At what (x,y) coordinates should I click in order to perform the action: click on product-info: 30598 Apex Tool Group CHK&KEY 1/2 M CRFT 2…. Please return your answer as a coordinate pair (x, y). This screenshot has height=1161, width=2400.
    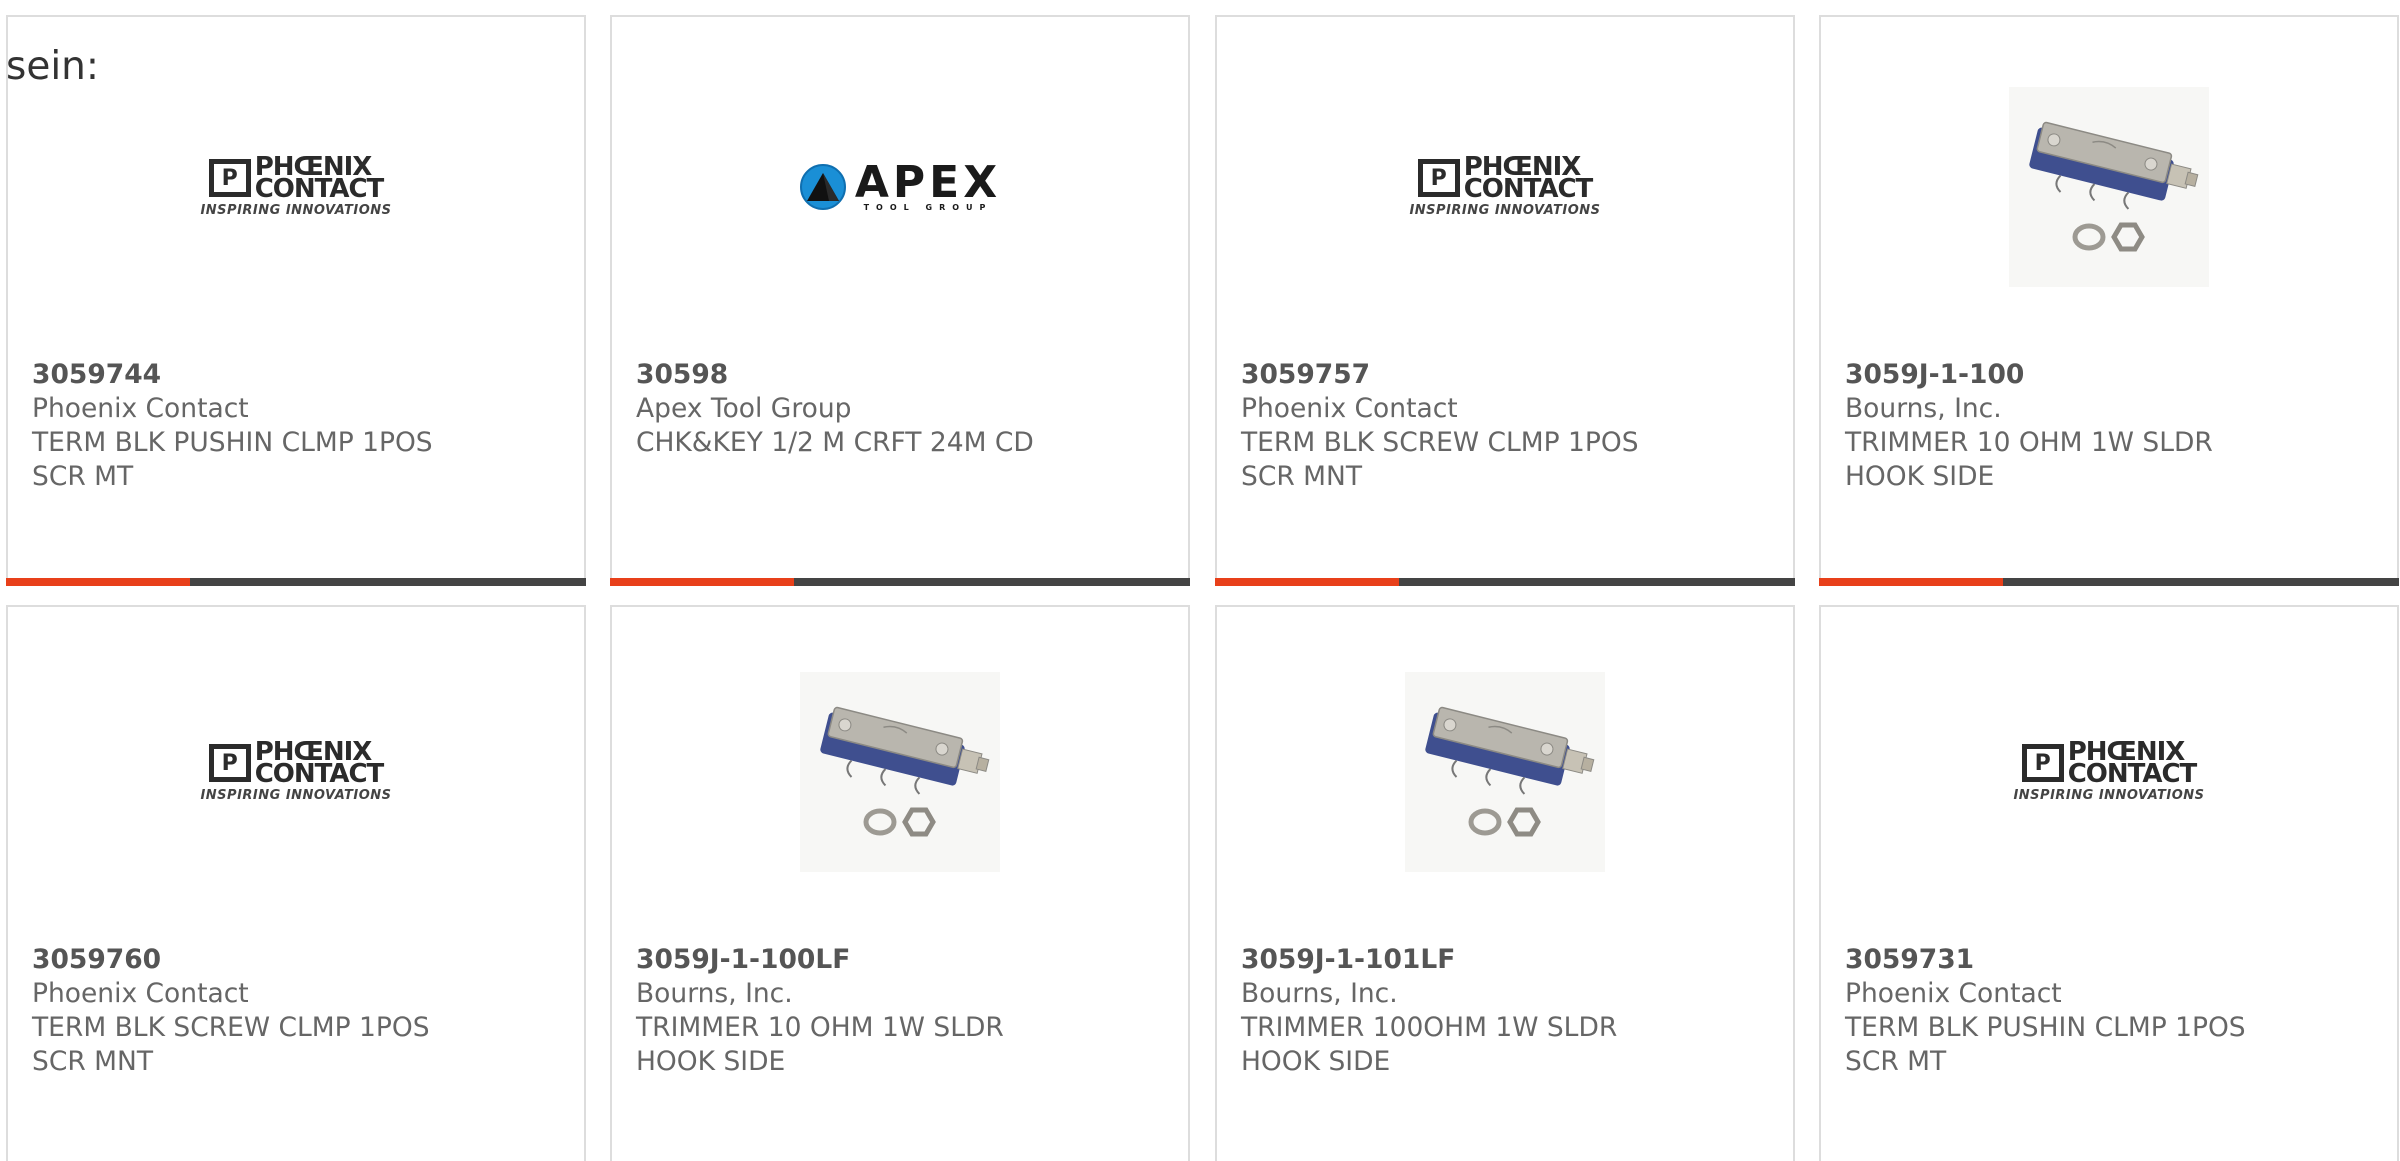
    Looking at the image, I should click on (907, 409).